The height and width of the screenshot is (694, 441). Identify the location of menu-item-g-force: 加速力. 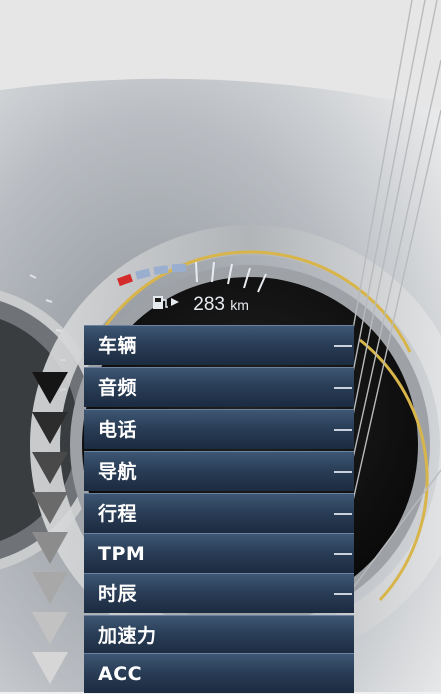
(219, 635).